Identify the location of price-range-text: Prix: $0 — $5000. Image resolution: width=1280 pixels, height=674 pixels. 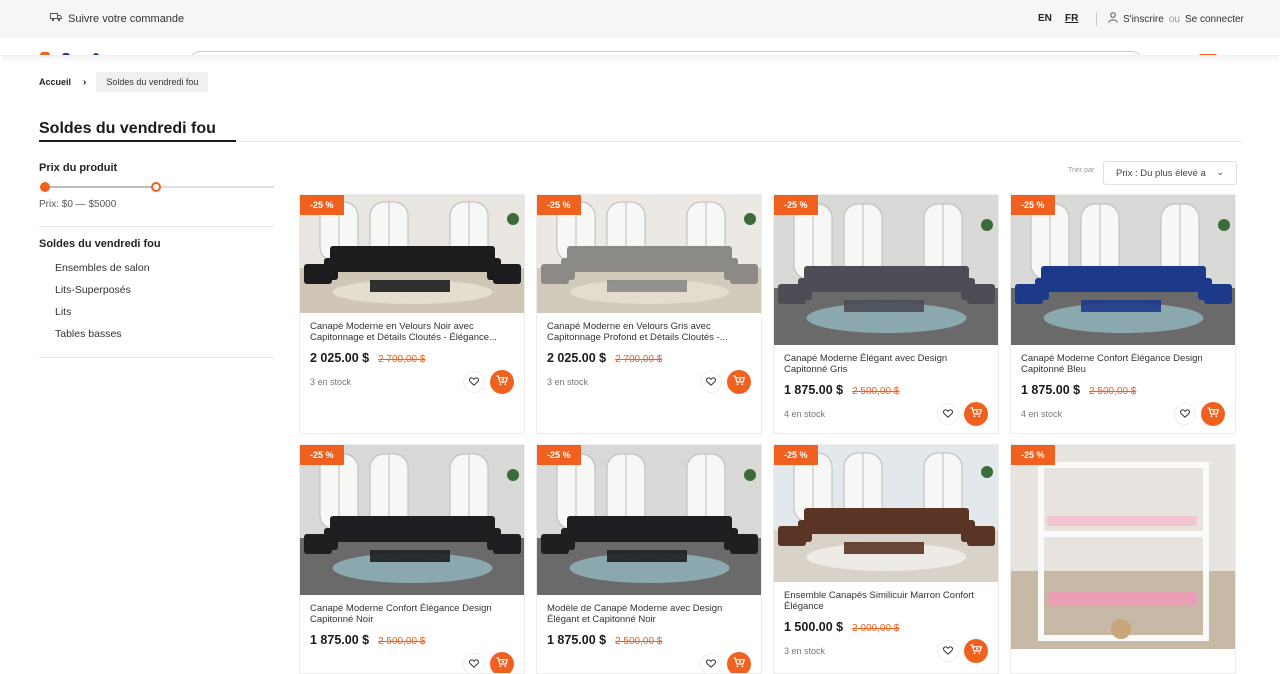
(78, 204).